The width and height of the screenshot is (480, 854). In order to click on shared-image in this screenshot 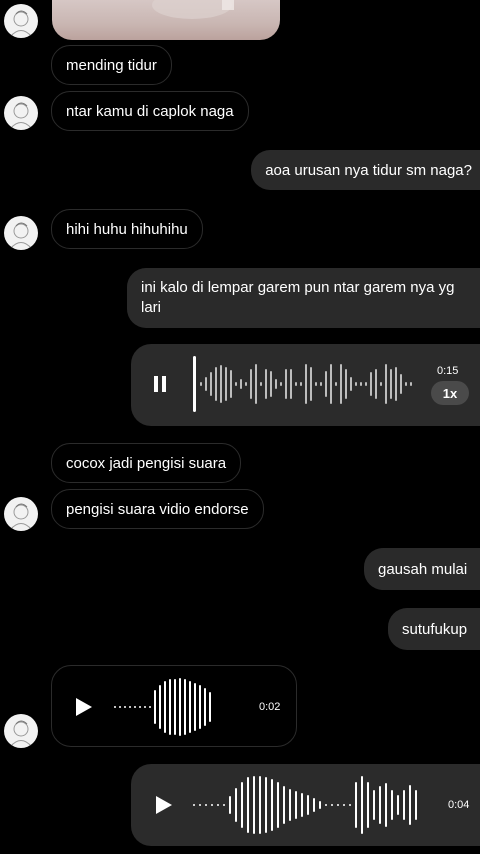, I will do `click(166, 20)`.